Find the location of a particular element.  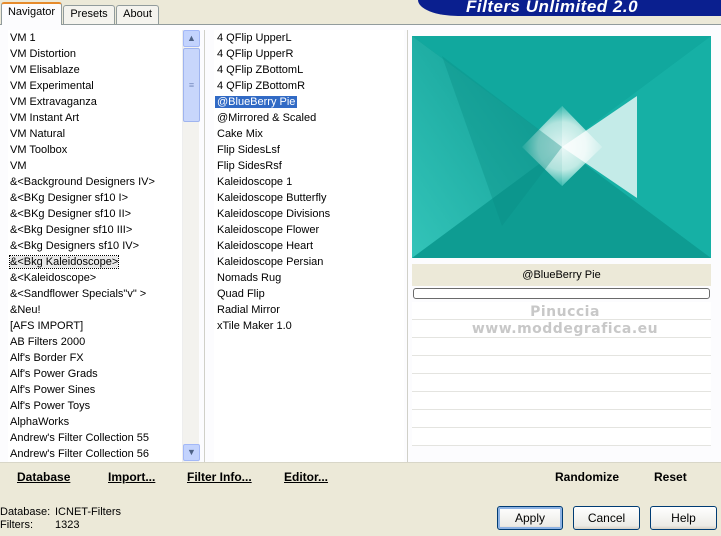

list-item: &<BKg Designer sf10 II> is located at coordinates (95, 214).